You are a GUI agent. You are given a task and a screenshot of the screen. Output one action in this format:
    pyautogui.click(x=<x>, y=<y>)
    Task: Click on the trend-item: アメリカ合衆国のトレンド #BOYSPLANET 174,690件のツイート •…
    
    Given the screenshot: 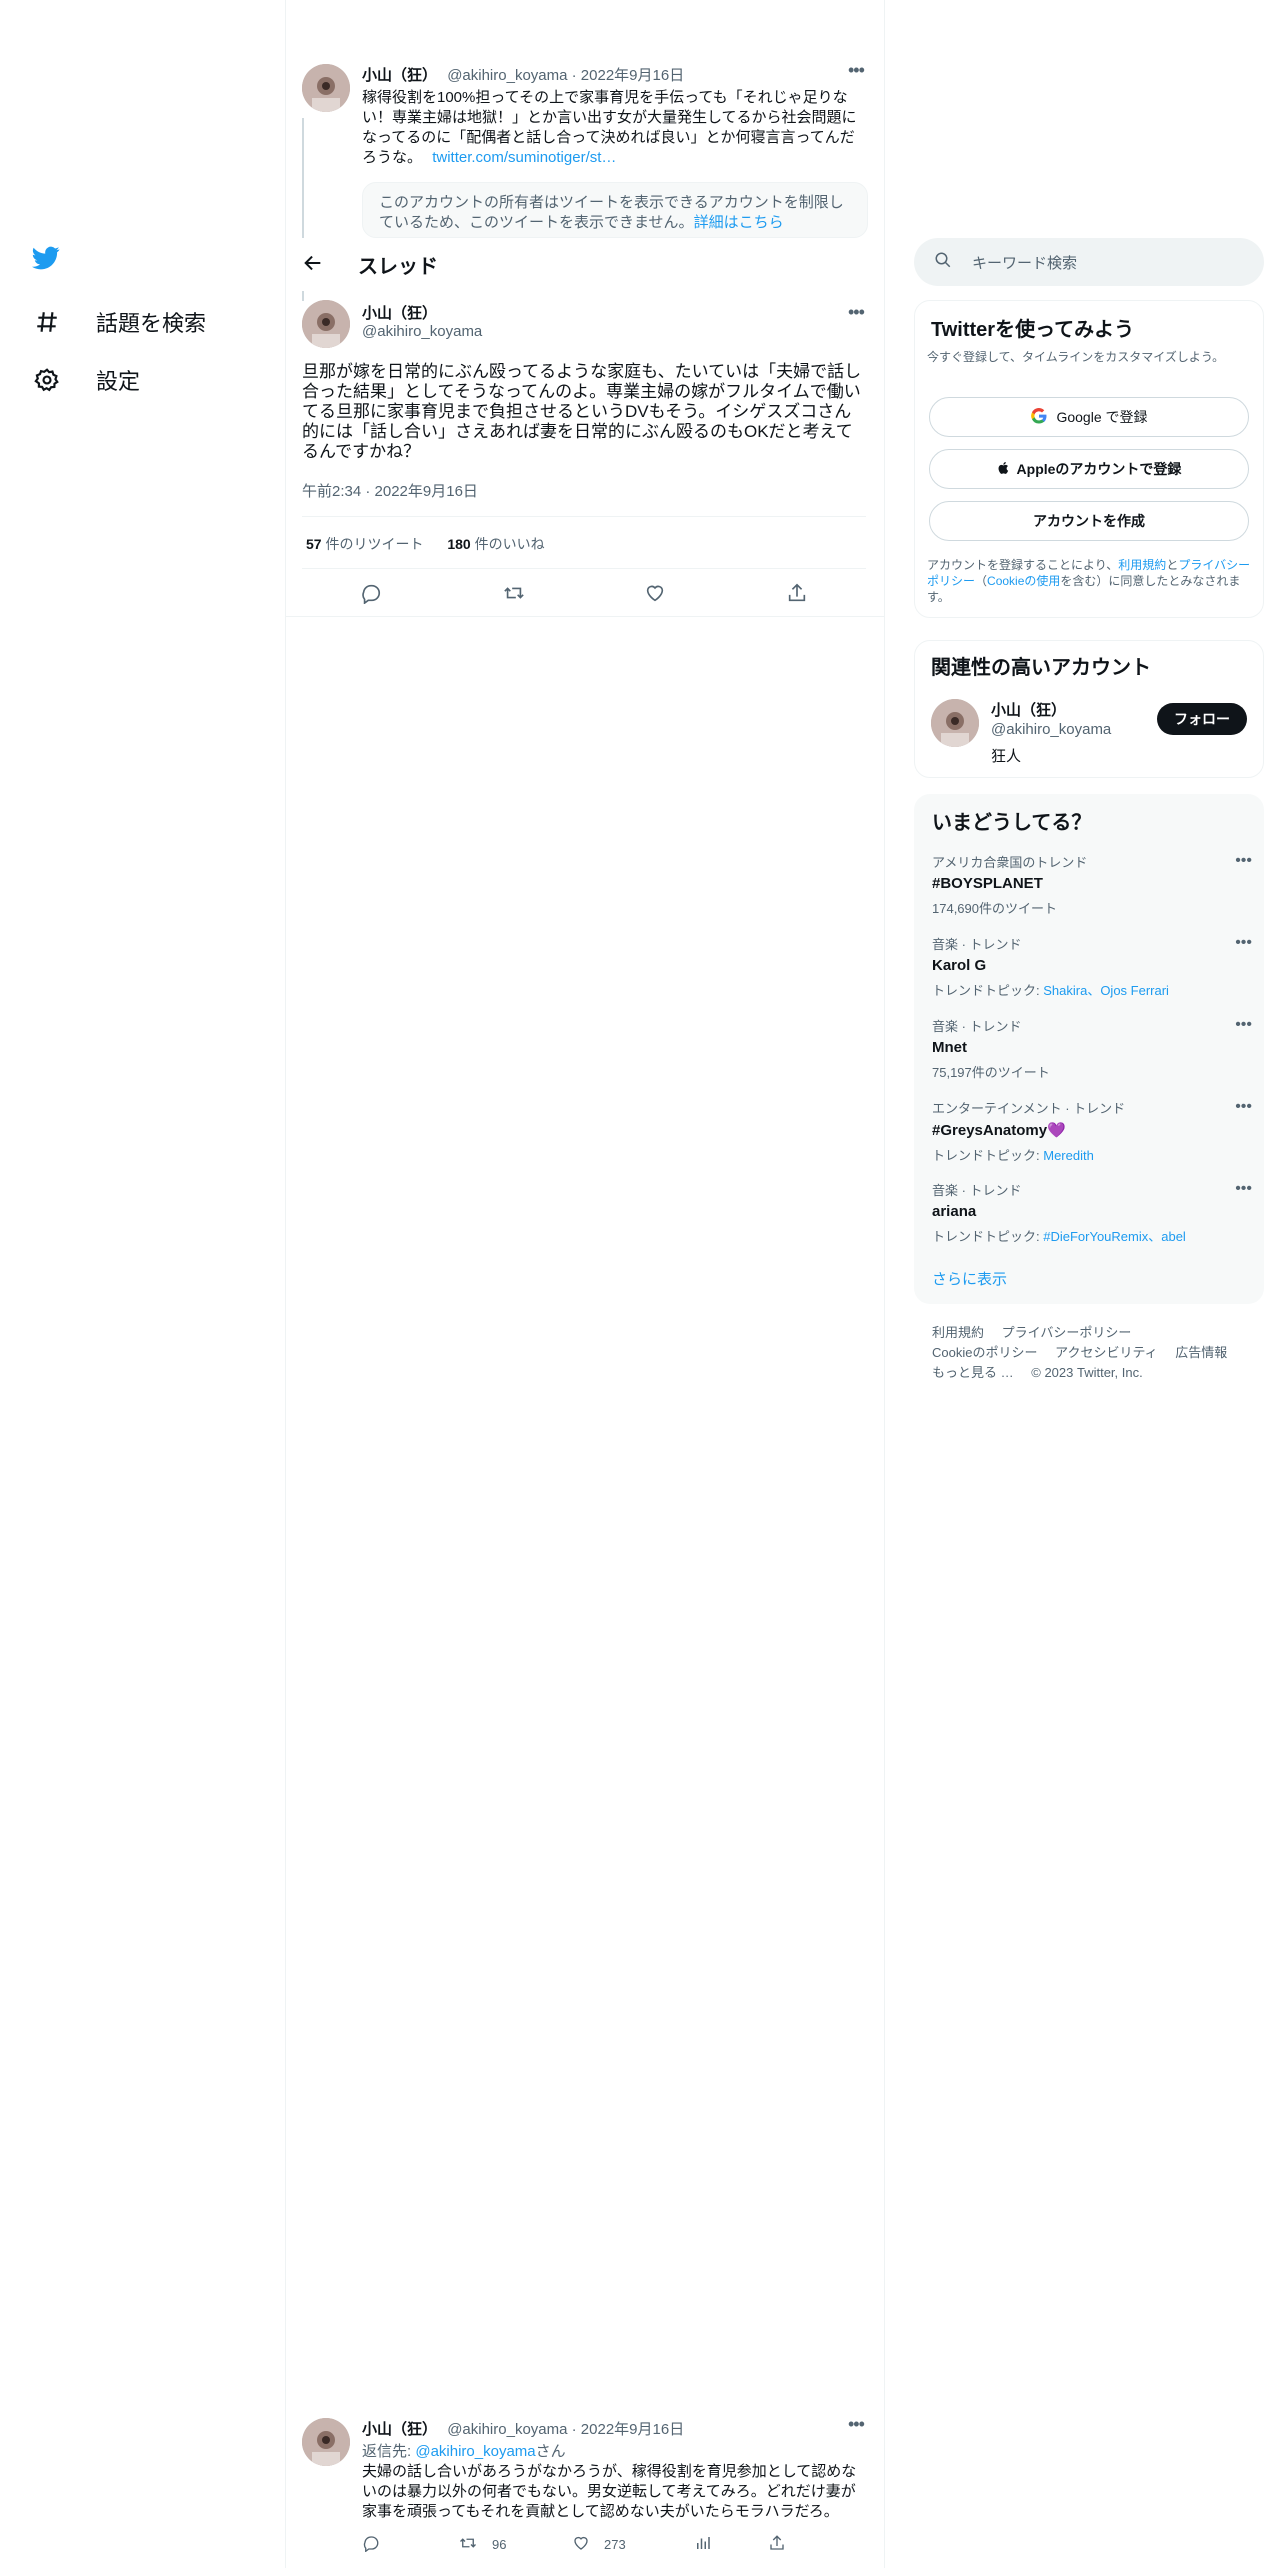 What is the action you would take?
    pyautogui.click(x=1092, y=884)
    